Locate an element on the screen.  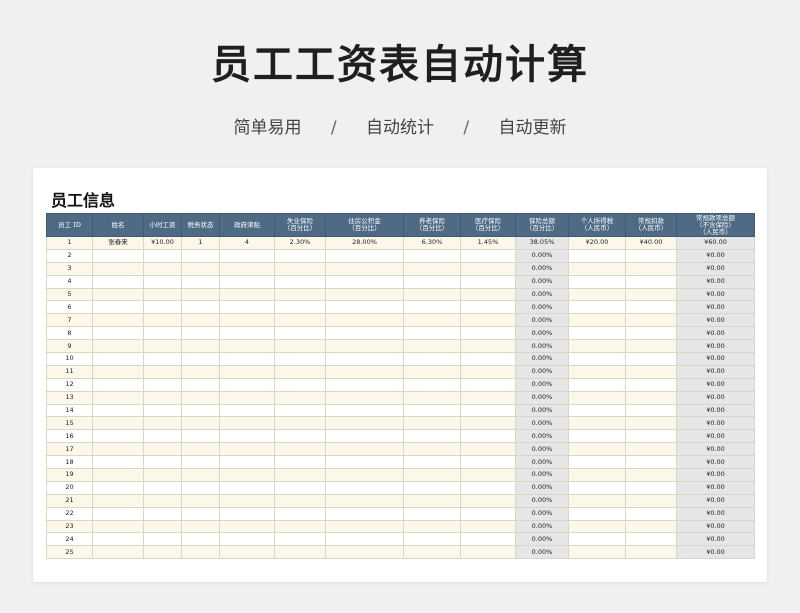
table-cell: 6 is located at coordinates (69, 307).